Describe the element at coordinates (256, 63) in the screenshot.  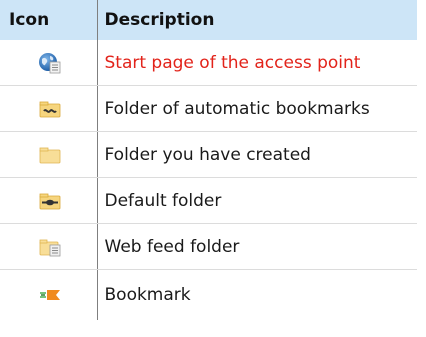
I see `row-description: Start page of the access point` at that location.